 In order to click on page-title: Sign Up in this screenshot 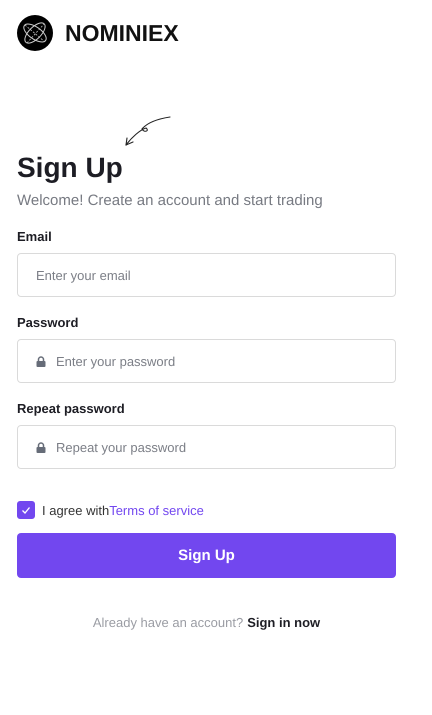, I will do `click(70, 168)`.